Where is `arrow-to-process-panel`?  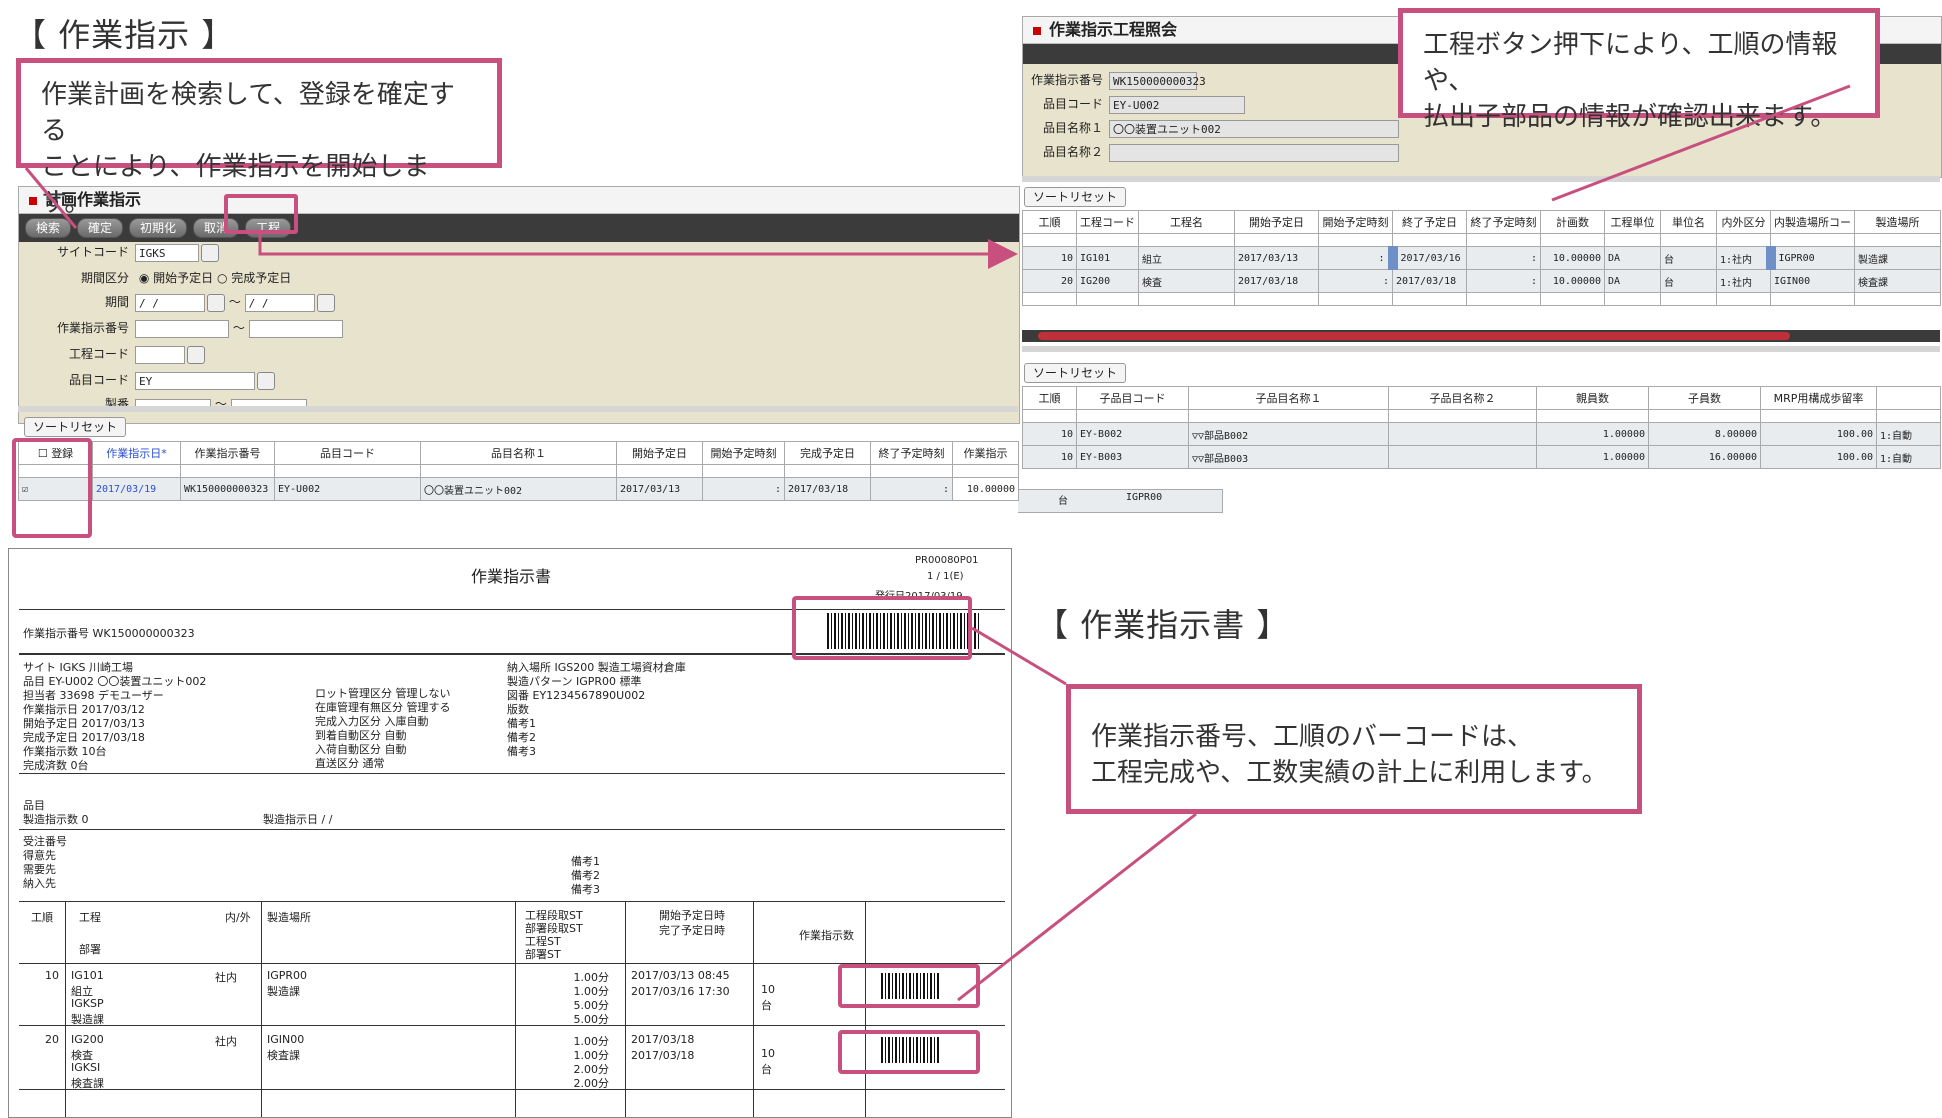
arrow-to-process-panel is located at coordinates (638, 250).